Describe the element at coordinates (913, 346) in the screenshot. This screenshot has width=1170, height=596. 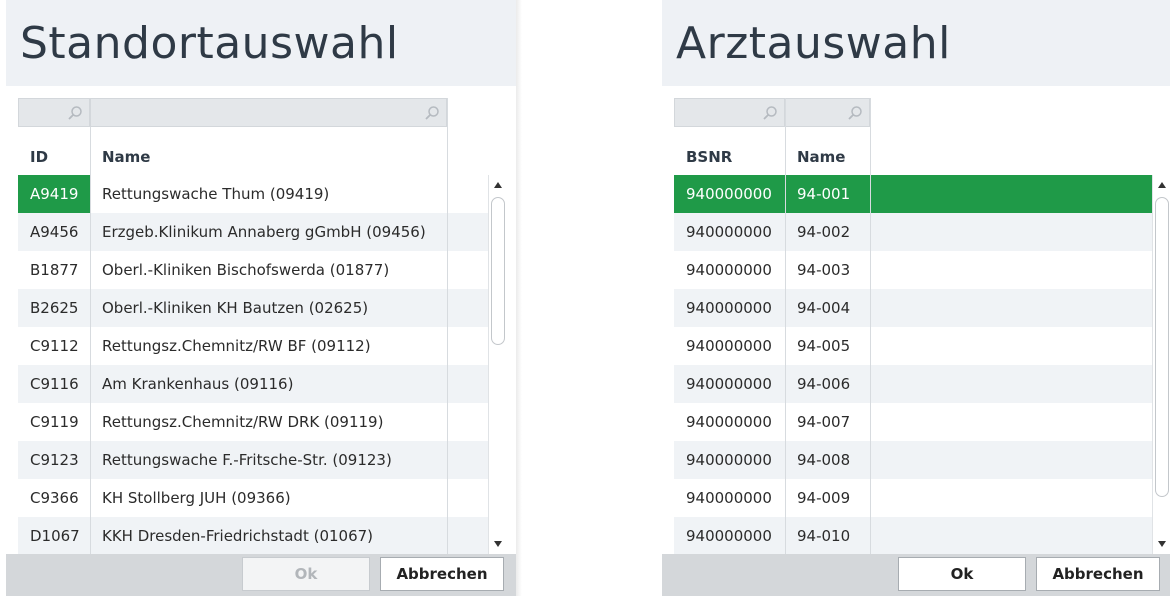
I see `table-row: 940000000 94-005` at that location.